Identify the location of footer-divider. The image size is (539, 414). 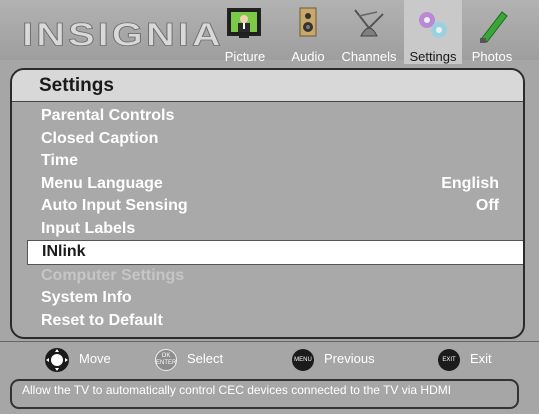
(269, 341).